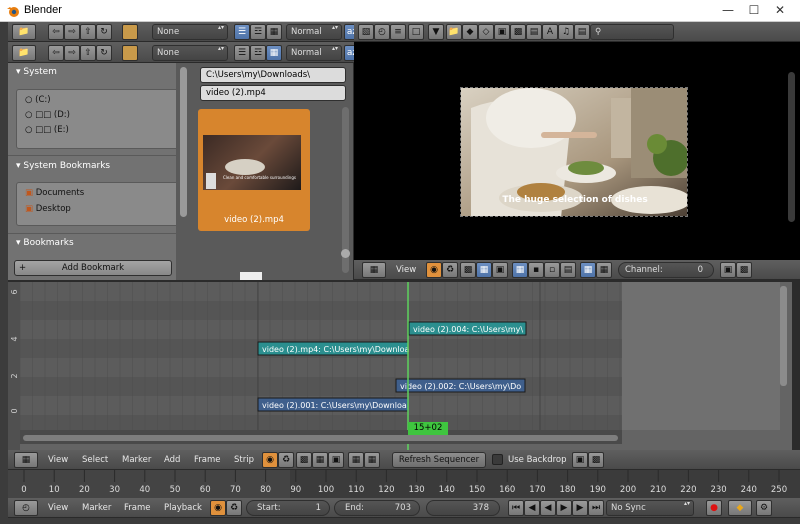 This screenshot has height=524, width=800. What do you see at coordinates (470, 32) in the screenshot?
I see `filter-blend-icon: ◆` at bounding box center [470, 32].